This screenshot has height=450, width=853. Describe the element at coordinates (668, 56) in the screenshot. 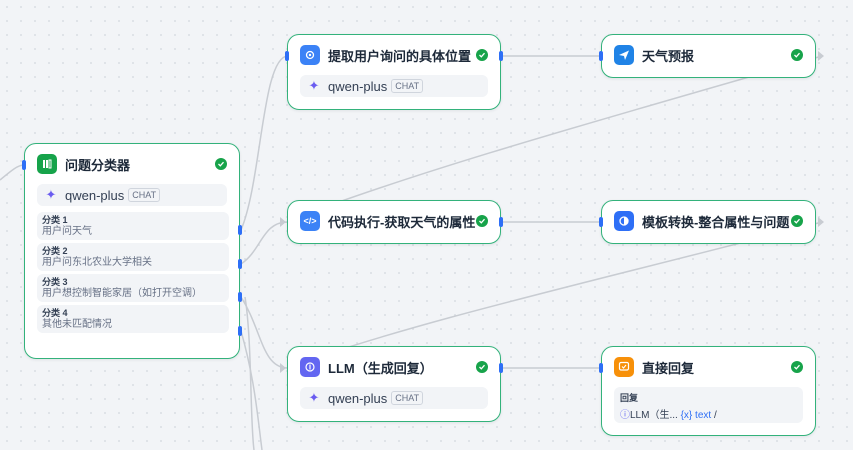

I see `node-title: 天气预报` at that location.